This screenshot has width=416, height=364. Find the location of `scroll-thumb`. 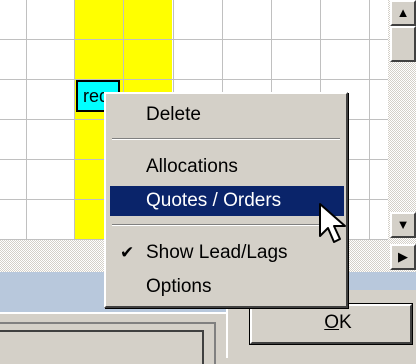

scroll-thumb is located at coordinates (403, 44).